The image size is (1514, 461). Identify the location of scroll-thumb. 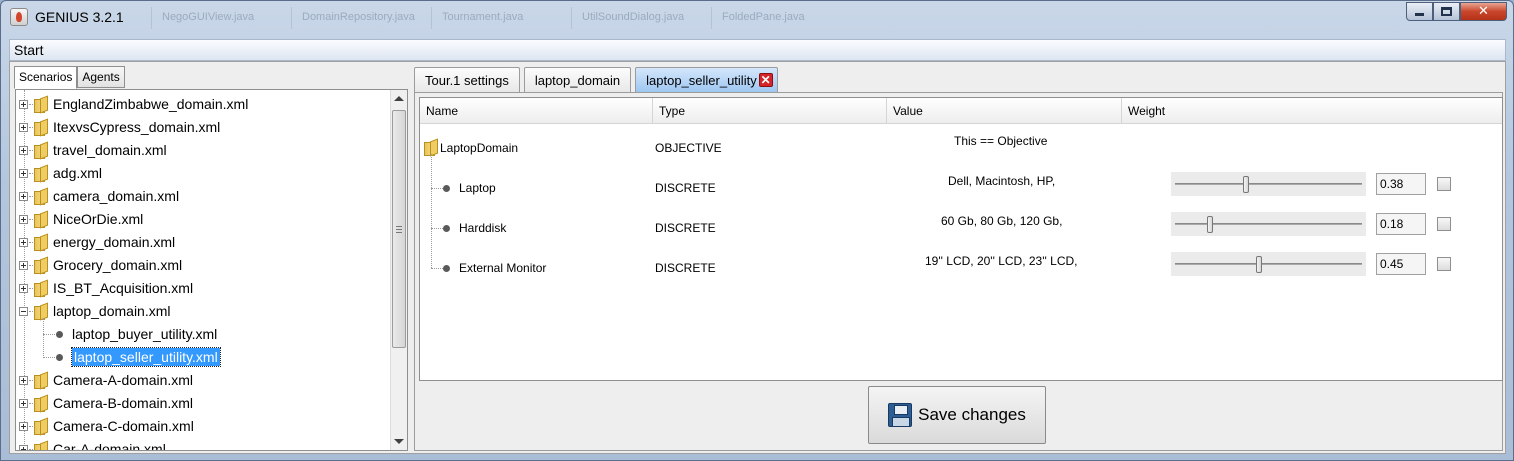
(399, 229).